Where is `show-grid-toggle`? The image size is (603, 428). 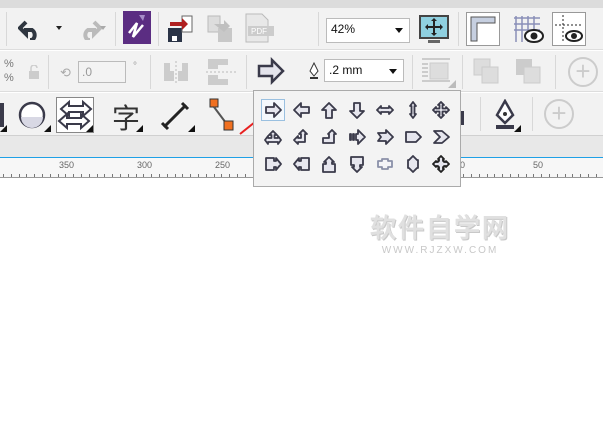 show-grid-toggle is located at coordinates (527, 31).